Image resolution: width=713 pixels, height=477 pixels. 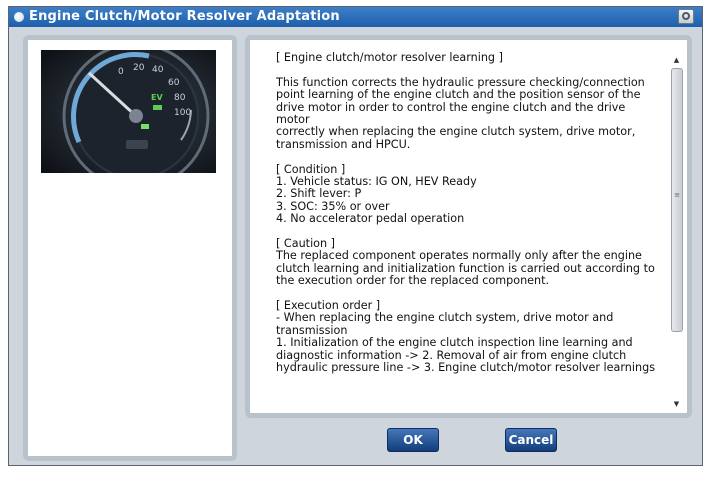 What do you see at coordinates (413, 440) in the screenshot?
I see `ok-button: OK` at bounding box center [413, 440].